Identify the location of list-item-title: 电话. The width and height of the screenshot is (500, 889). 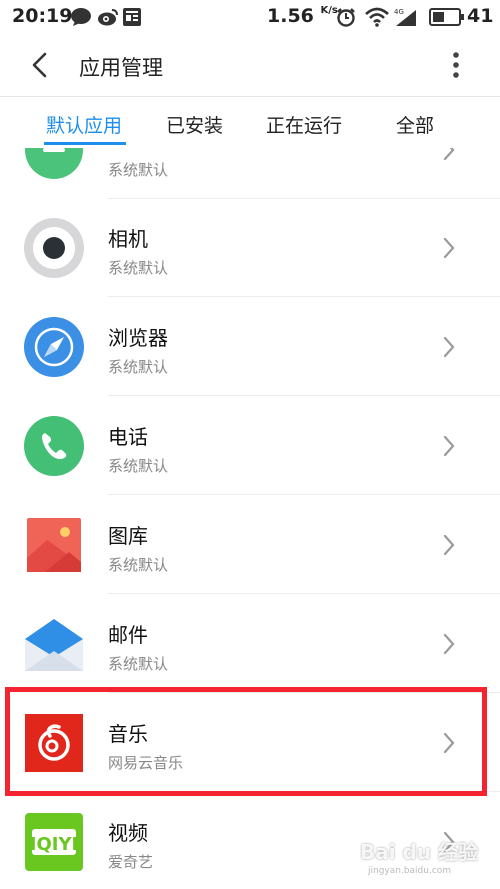
(128, 437).